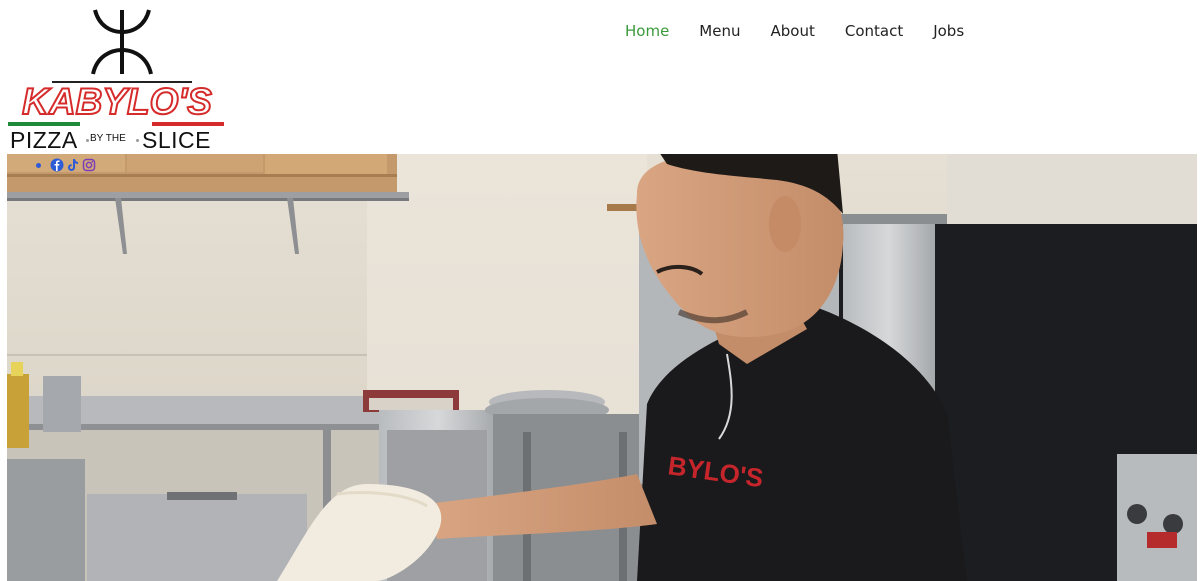 The width and height of the screenshot is (1200, 581). I want to click on logo-pizza: PIZZA, so click(44, 140).